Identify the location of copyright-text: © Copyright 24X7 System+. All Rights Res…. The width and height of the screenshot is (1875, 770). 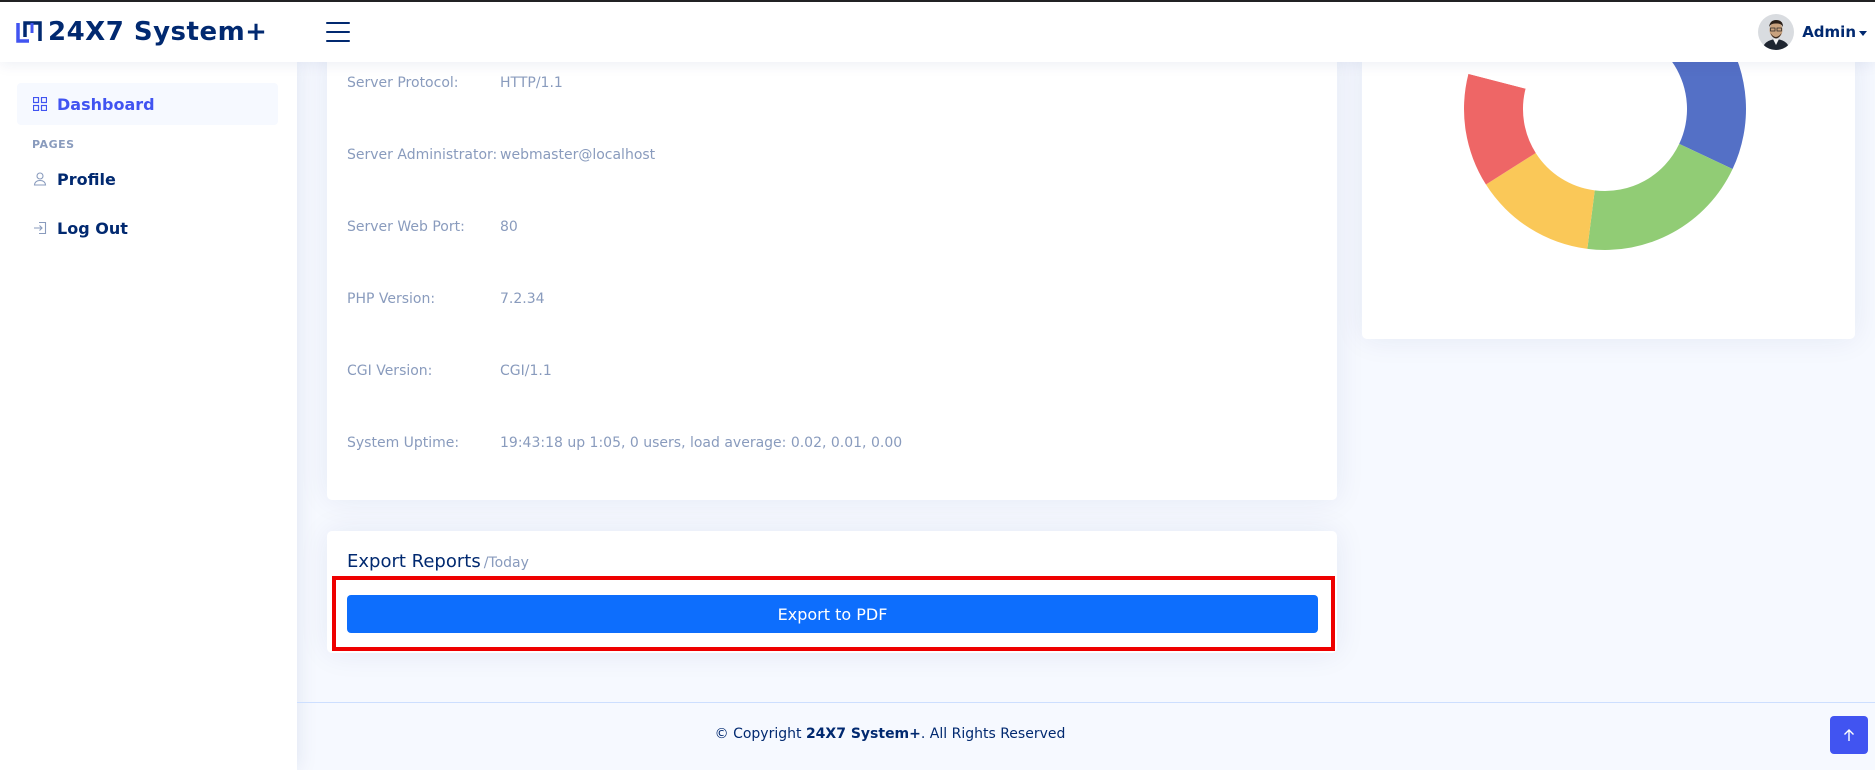
(890, 734).